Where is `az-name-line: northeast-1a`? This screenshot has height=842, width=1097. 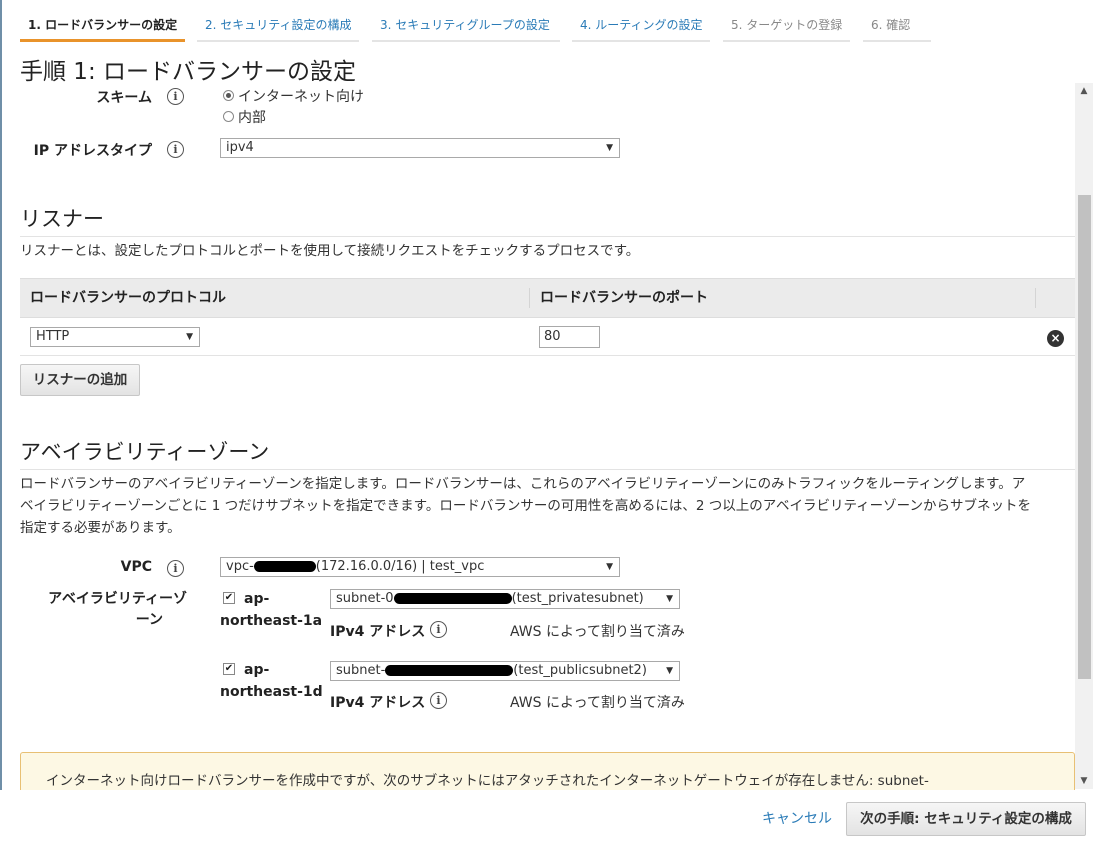
az-name-line: northeast-1a is located at coordinates (271, 621).